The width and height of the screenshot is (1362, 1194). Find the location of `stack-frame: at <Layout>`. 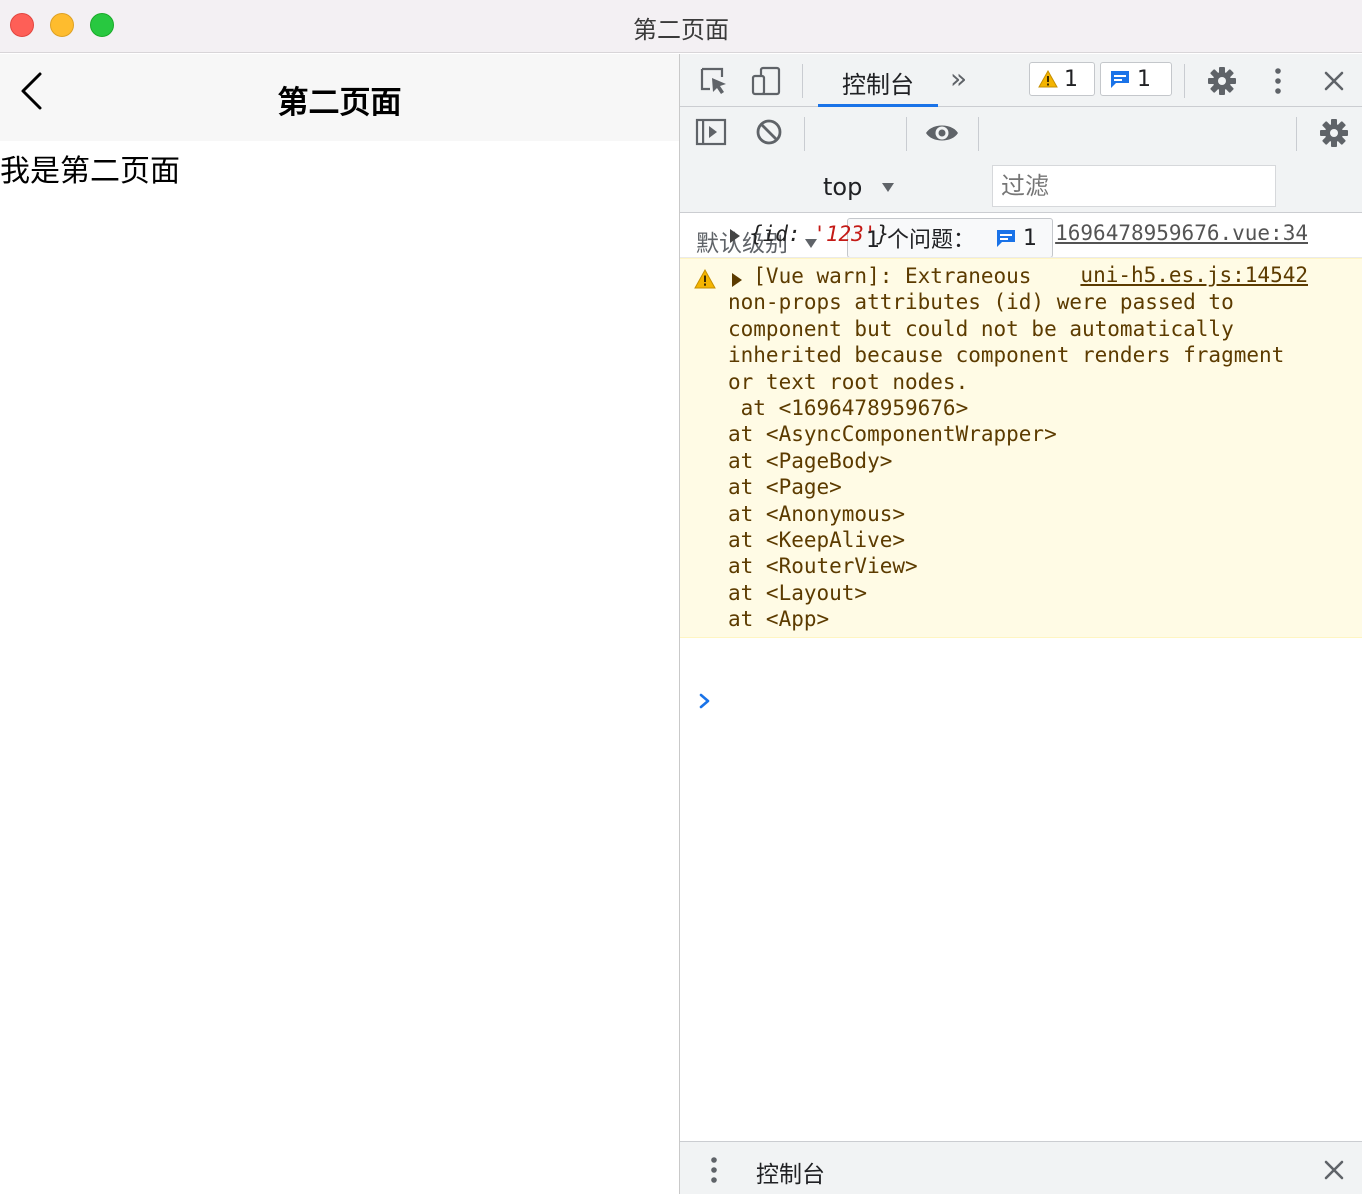

stack-frame: at <Layout> is located at coordinates (798, 592).